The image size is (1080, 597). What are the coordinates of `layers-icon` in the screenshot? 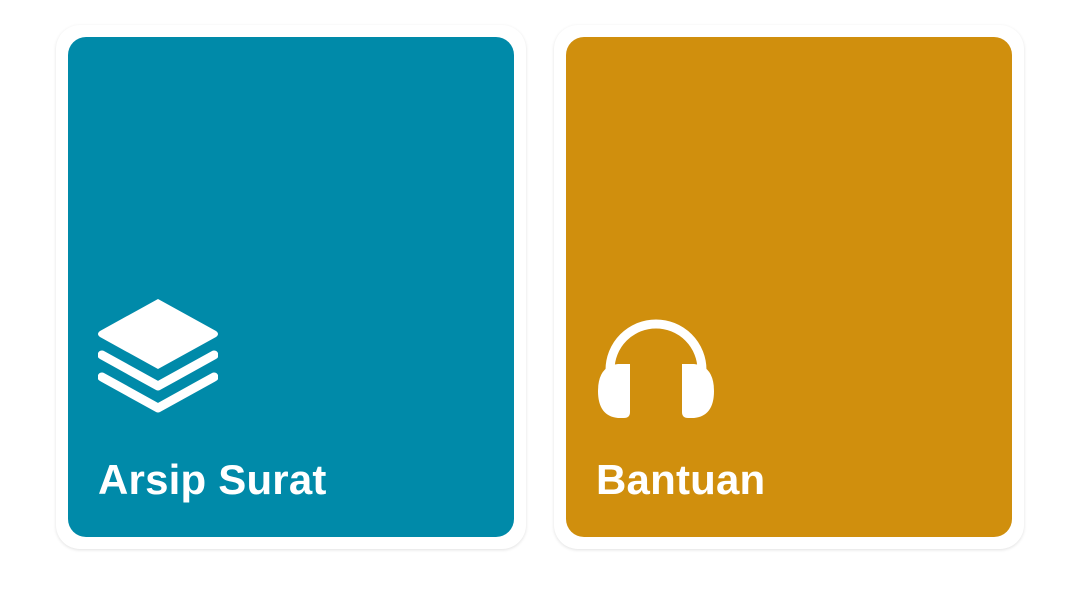 It's located at (158, 356).